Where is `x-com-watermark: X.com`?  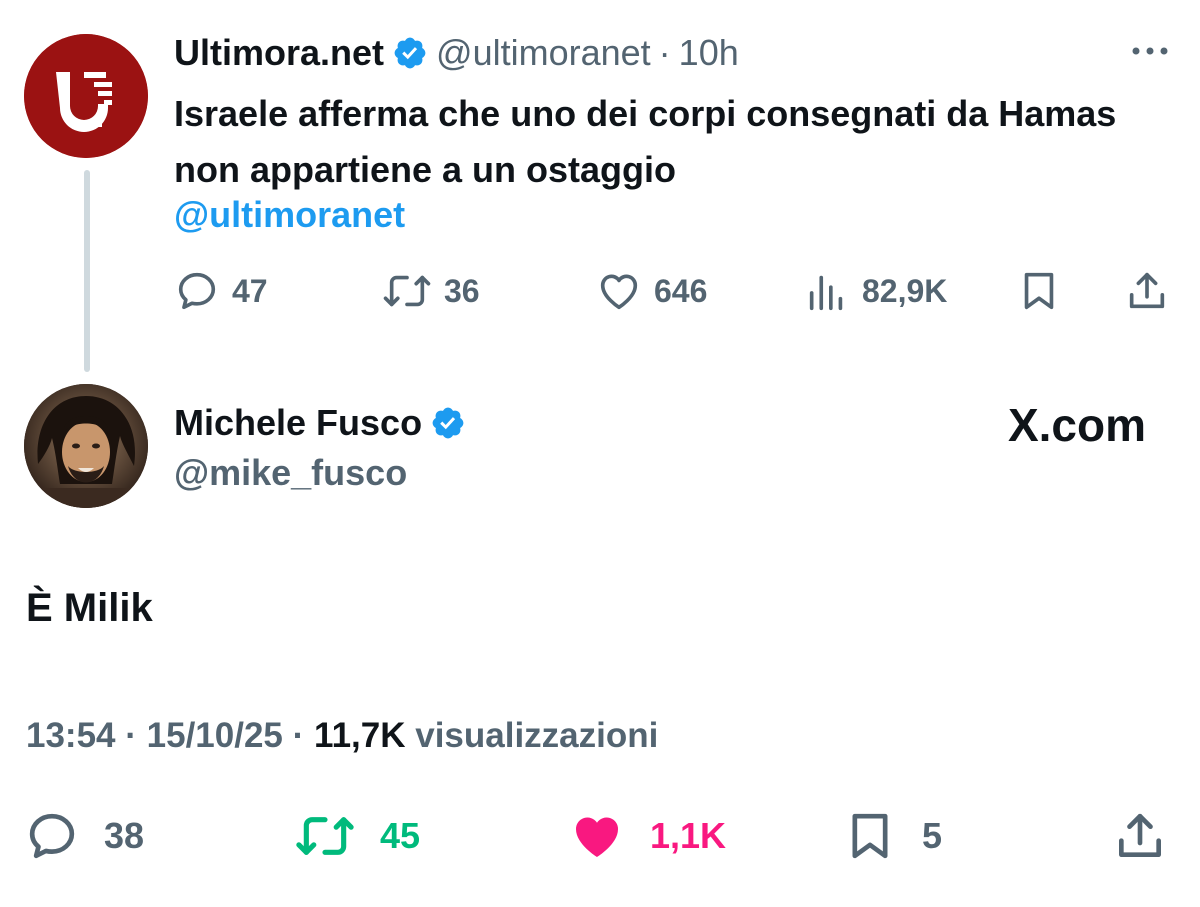
x-com-watermark: X.com is located at coordinates (1076, 425).